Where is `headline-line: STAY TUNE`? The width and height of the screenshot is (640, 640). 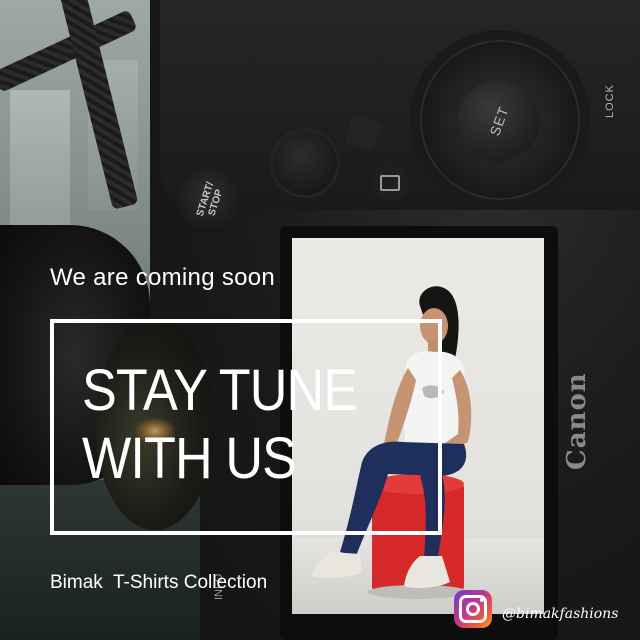
headline-line: STAY TUNE is located at coordinates (220, 390).